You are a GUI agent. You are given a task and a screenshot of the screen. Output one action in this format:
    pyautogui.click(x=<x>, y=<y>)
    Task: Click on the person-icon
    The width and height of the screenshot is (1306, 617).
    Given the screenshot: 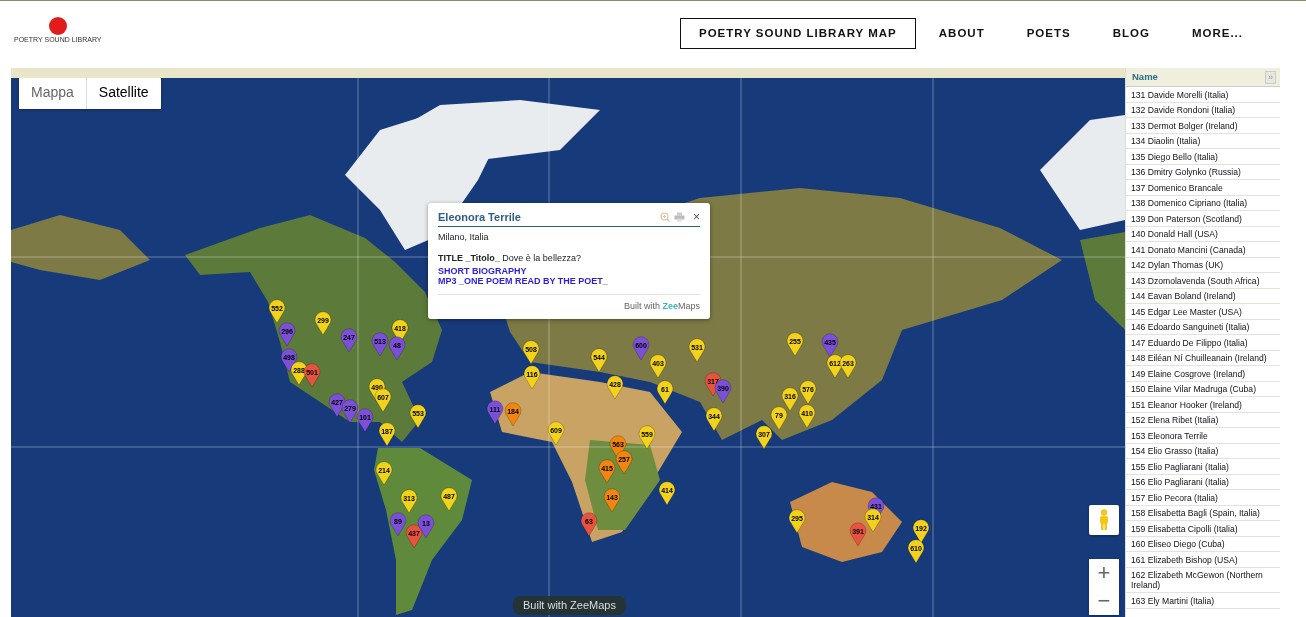 What is the action you would take?
    pyautogui.click(x=1104, y=520)
    